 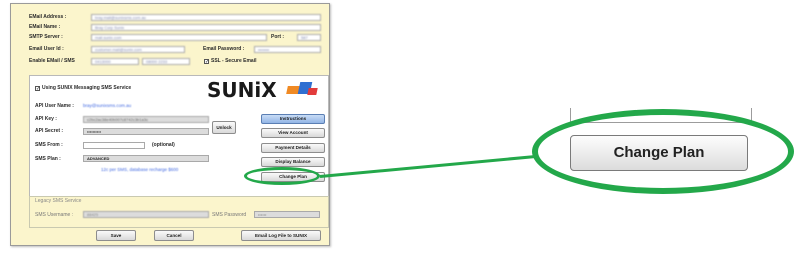 What do you see at coordinates (234, 61) in the screenshot?
I see `ssl-label: SSL - Secure Email` at bounding box center [234, 61].